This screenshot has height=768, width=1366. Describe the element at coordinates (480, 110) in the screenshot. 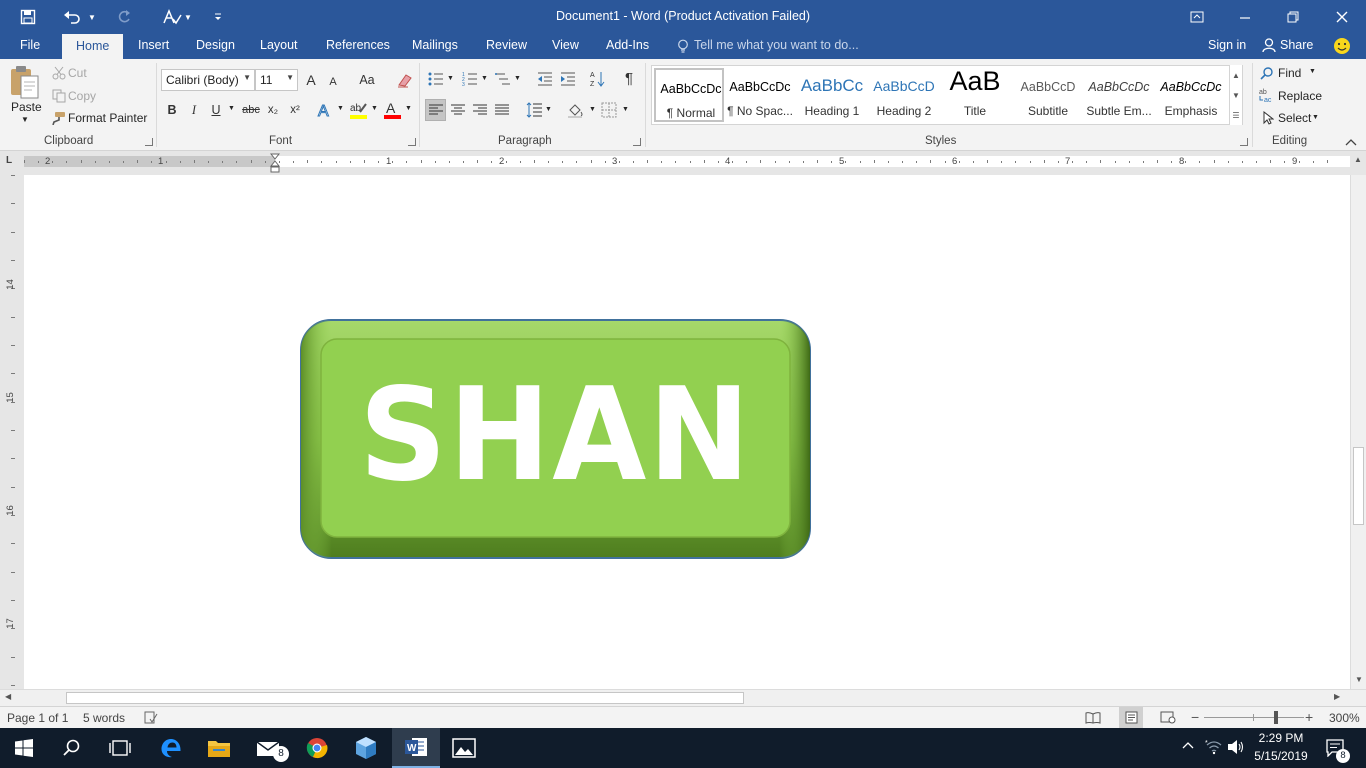

I see `align-right-icon` at that location.